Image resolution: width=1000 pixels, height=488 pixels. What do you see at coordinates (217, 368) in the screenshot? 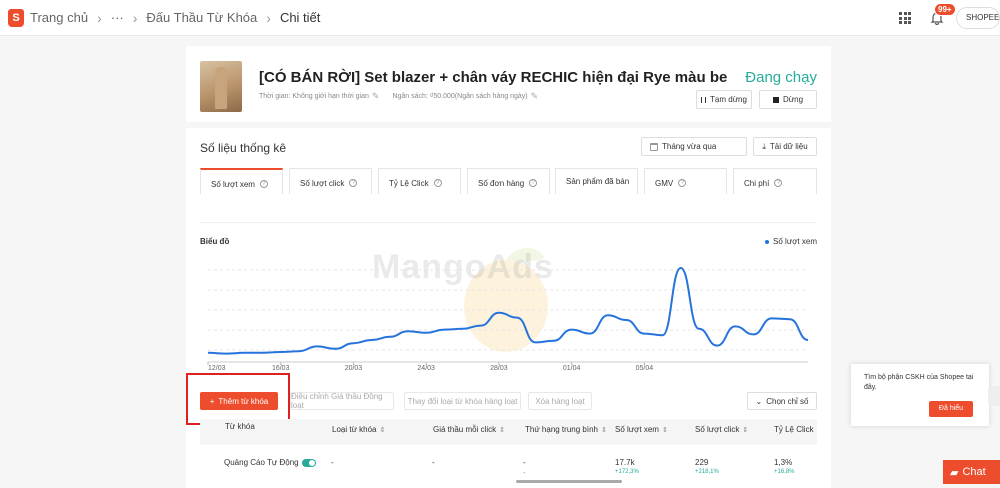
I see `x-tick-label: 12/03` at bounding box center [217, 368].